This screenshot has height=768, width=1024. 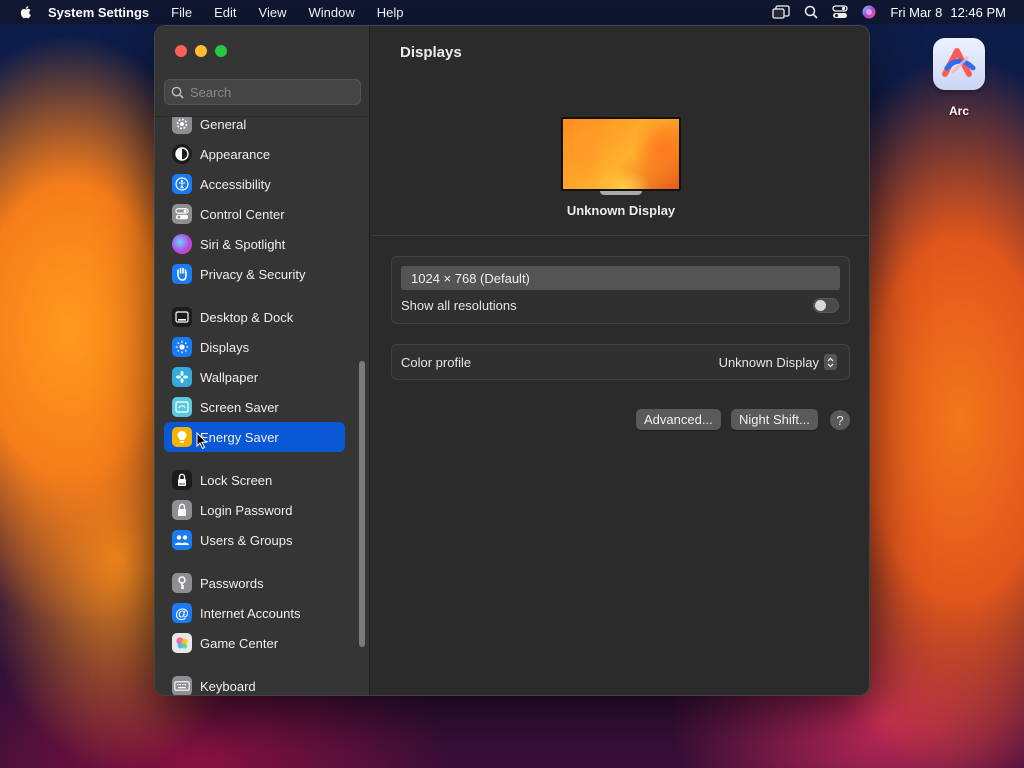 I want to click on hand-icon, so click(x=182, y=274).